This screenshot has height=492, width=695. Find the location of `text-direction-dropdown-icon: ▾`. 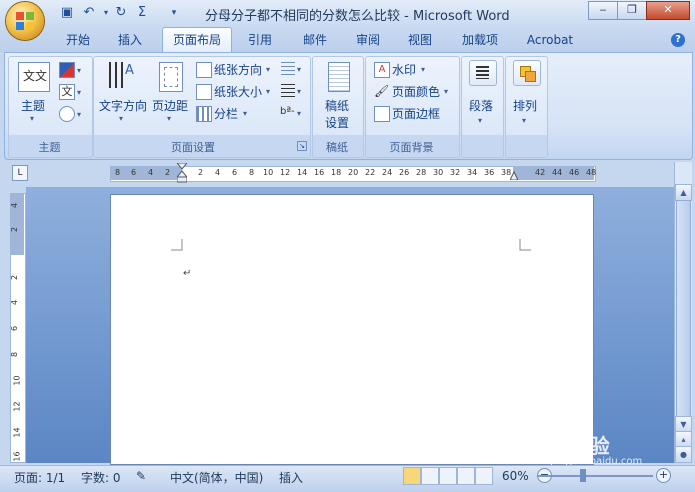

text-direction-dropdown-icon: ▾ is located at coordinates (121, 118).